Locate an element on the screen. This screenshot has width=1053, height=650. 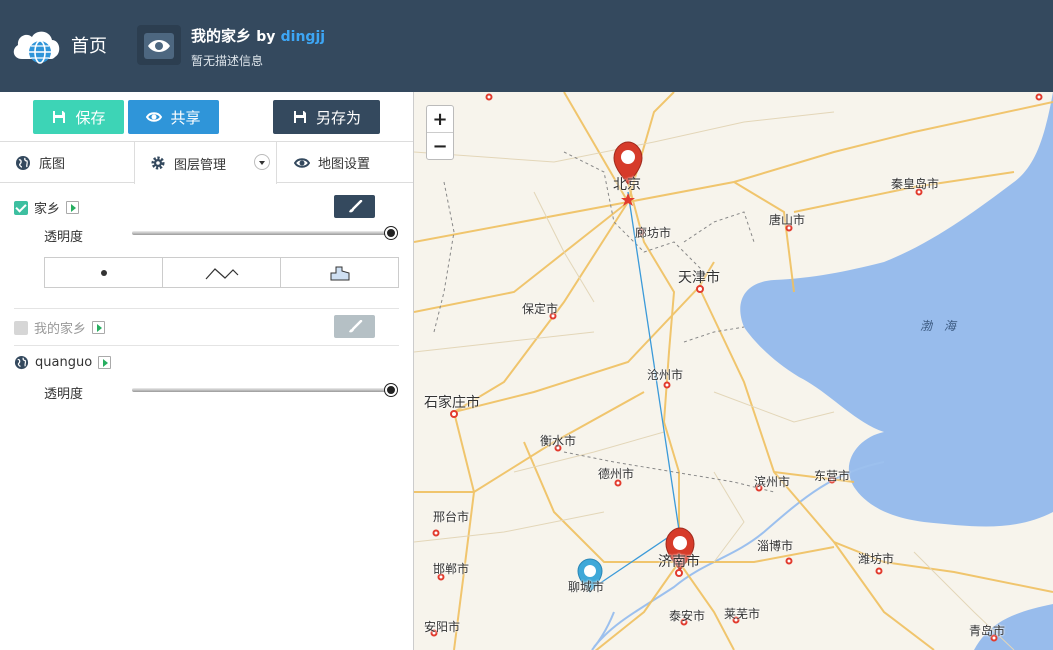
map-label-handan: 邯郸市 is located at coordinates (451, 569).